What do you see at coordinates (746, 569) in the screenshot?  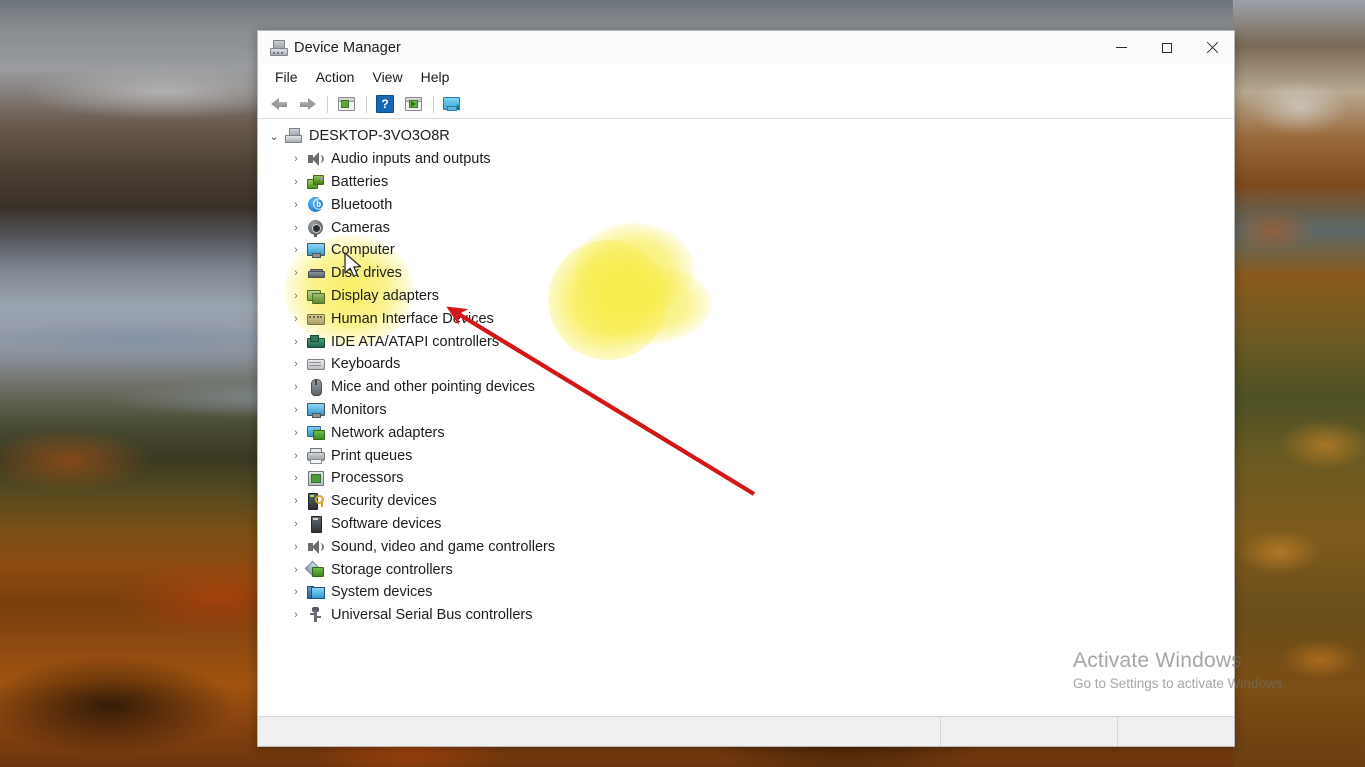 I see `tree-item-storage-controllers: › Storage controllers` at bounding box center [746, 569].